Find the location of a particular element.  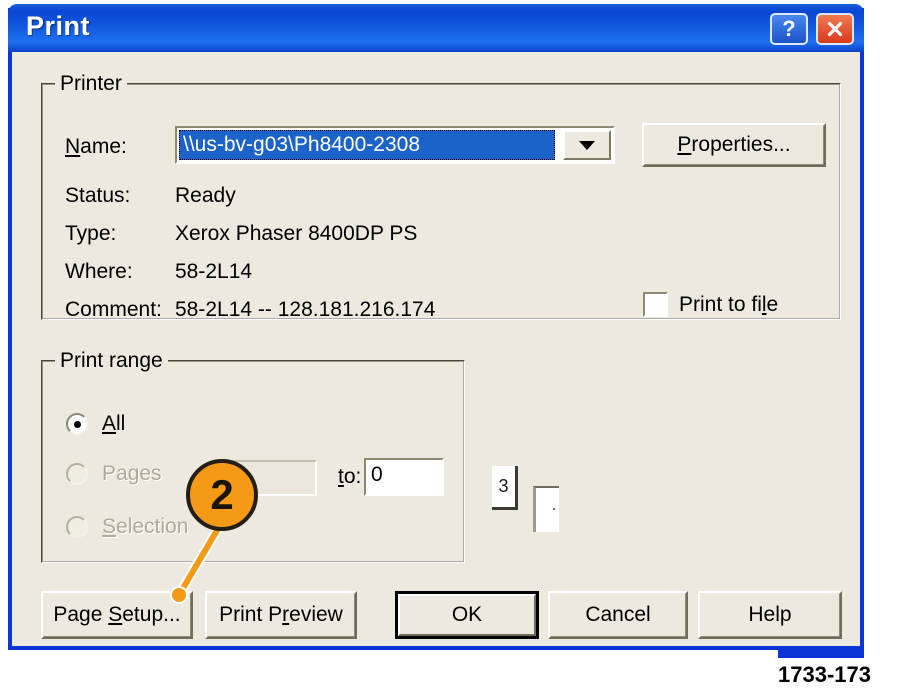

print-to-file-checkbox: Print to file is located at coordinates (710, 304).